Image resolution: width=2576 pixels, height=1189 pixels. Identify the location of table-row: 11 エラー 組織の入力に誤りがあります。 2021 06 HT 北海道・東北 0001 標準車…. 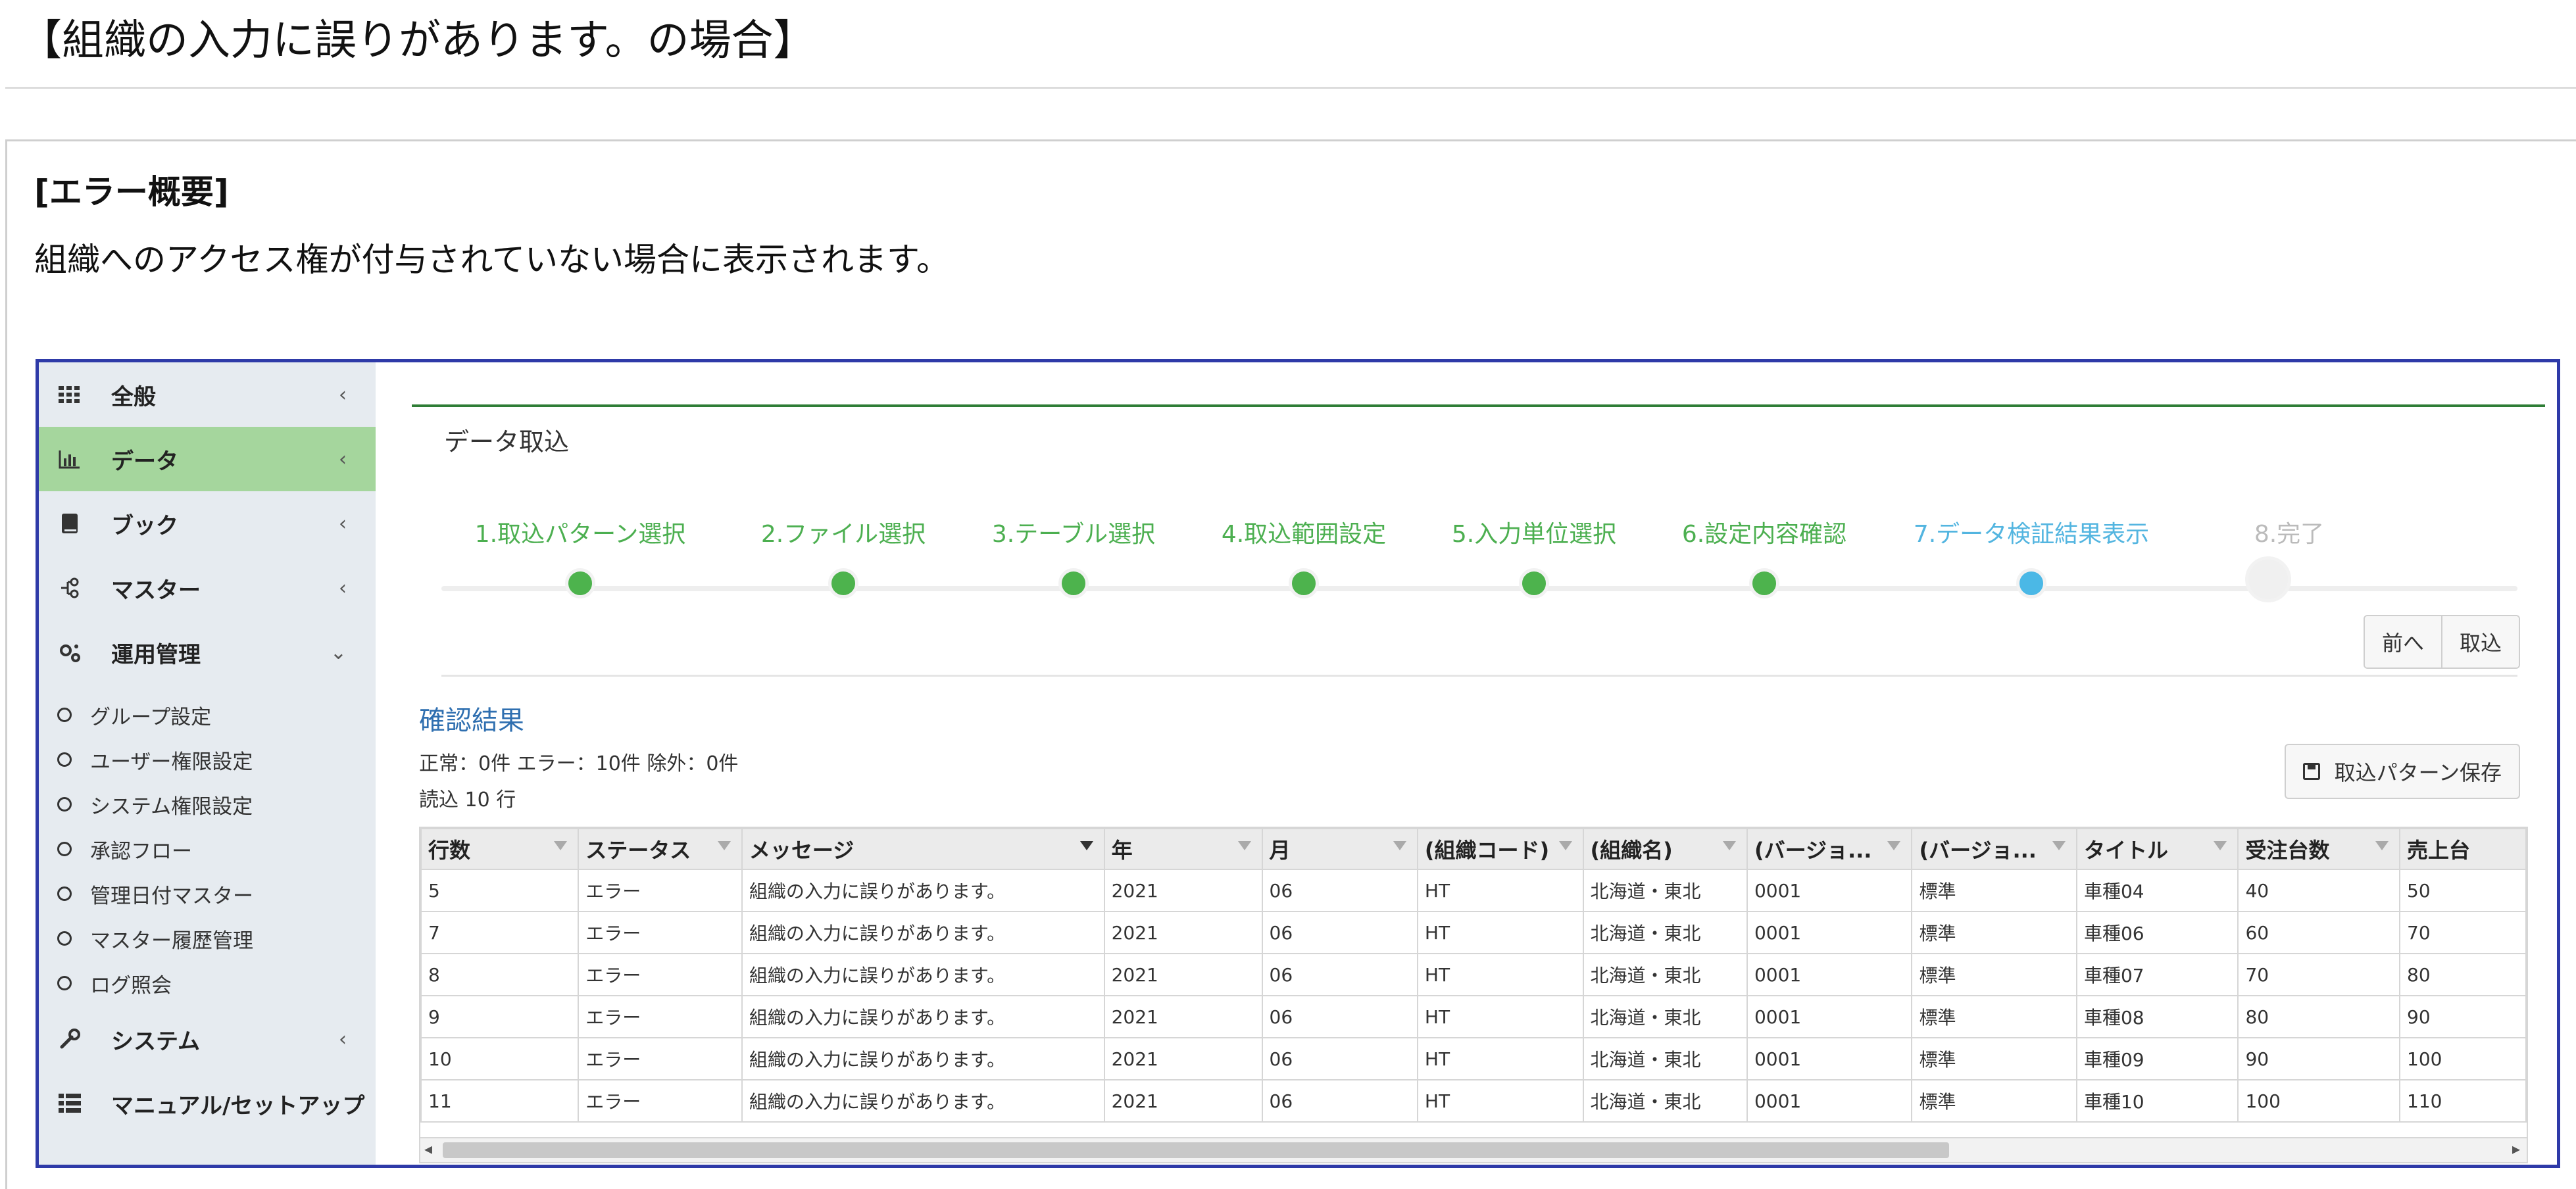
(1473, 1101).